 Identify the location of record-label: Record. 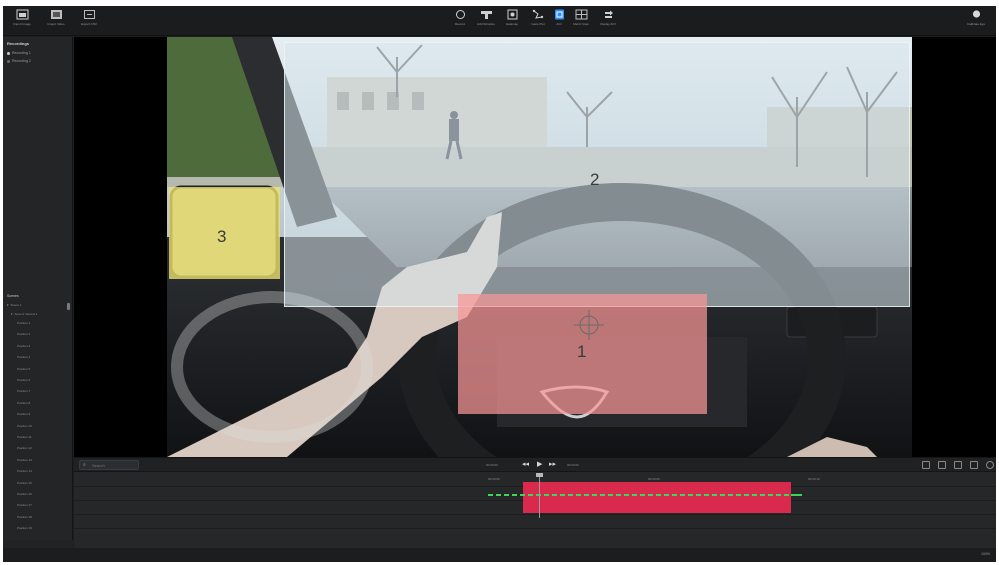
(460, 24).